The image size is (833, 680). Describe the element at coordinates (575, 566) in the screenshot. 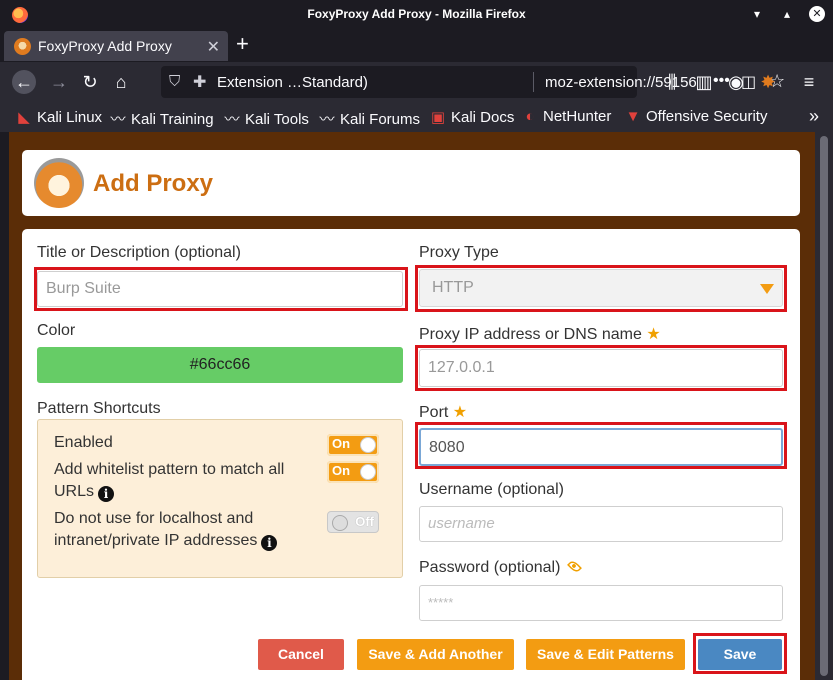

I see `eye-icon` at that location.